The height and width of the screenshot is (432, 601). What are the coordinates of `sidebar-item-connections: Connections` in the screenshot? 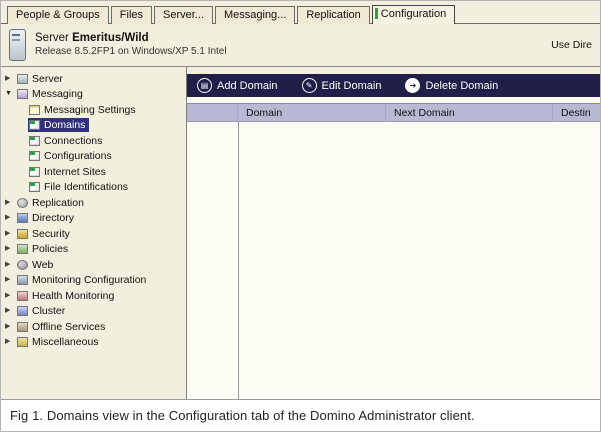 It's located at (93, 141).